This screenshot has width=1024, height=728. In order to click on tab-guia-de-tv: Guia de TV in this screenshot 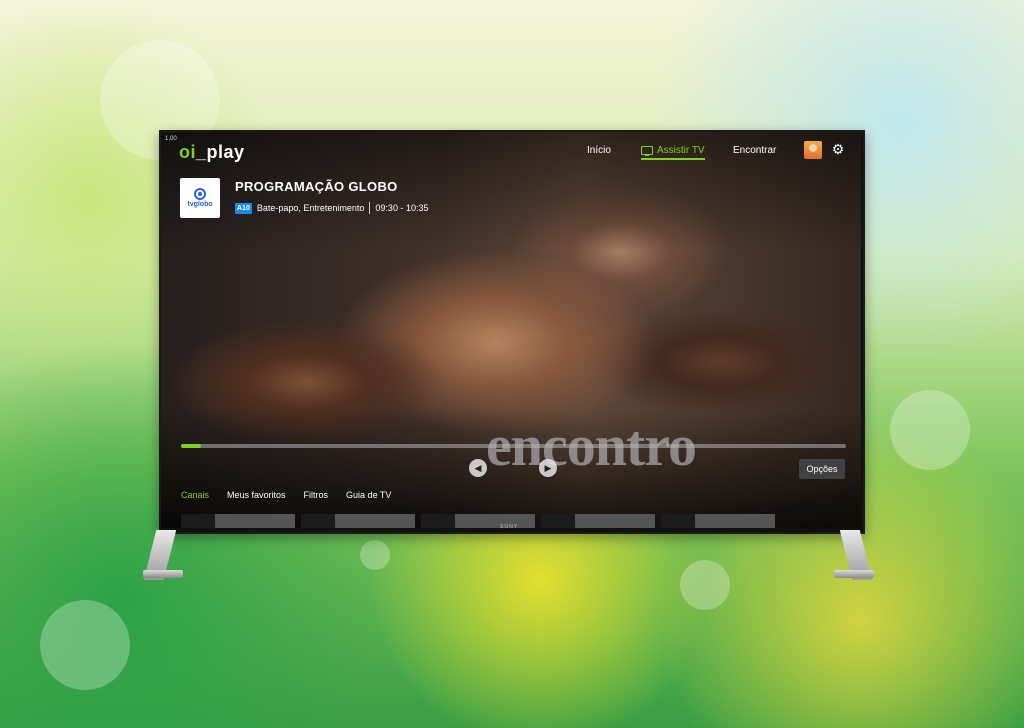, I will do `click(368, 495)`.